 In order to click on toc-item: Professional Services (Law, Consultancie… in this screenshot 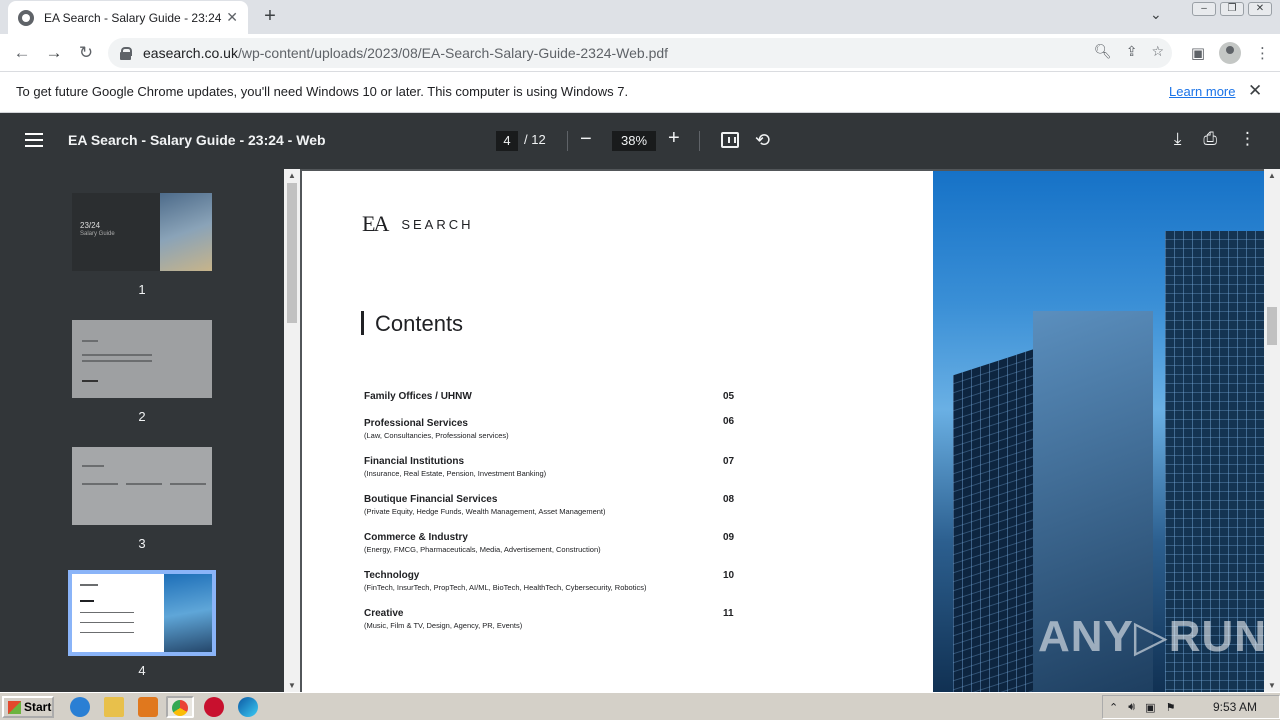, I will do `click(549, 428)`.